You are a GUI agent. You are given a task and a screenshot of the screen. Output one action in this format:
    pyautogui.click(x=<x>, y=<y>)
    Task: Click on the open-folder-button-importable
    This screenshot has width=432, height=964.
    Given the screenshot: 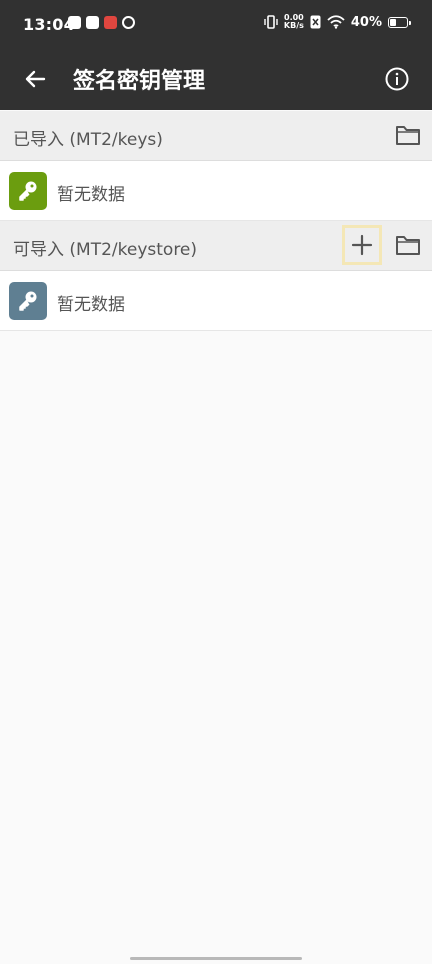 What is the action you would take?
    pyautogui.click(x=408, y=245)
    